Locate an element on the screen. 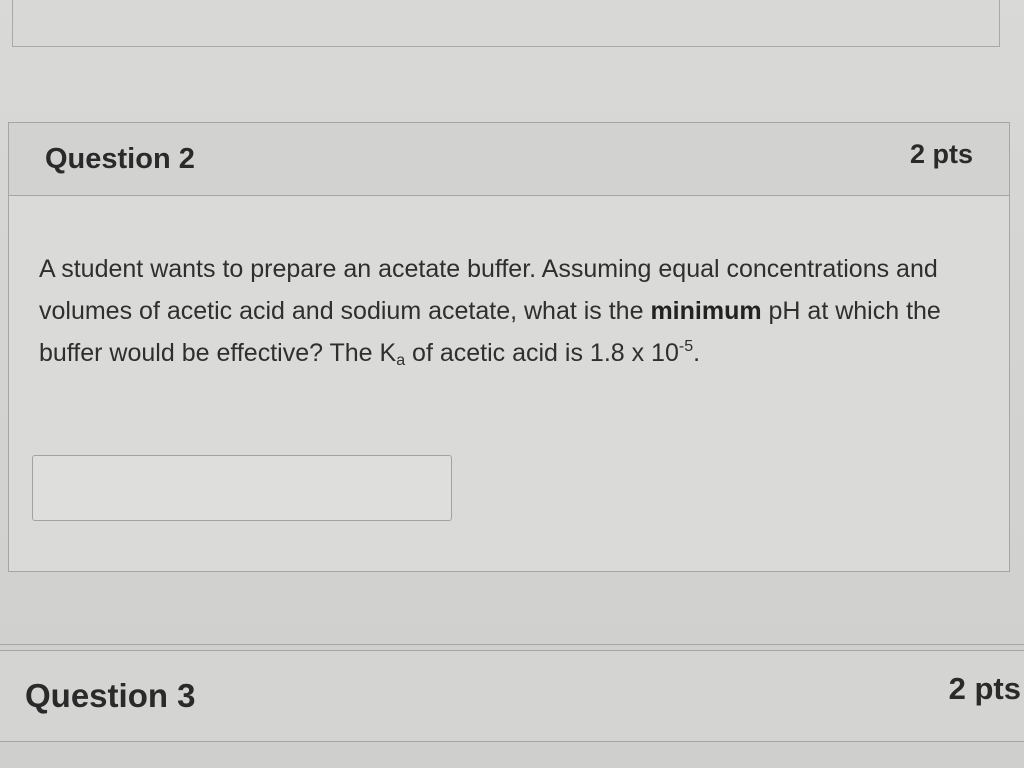  exponent-superscript: -5 is located at coordinates (686, 346).